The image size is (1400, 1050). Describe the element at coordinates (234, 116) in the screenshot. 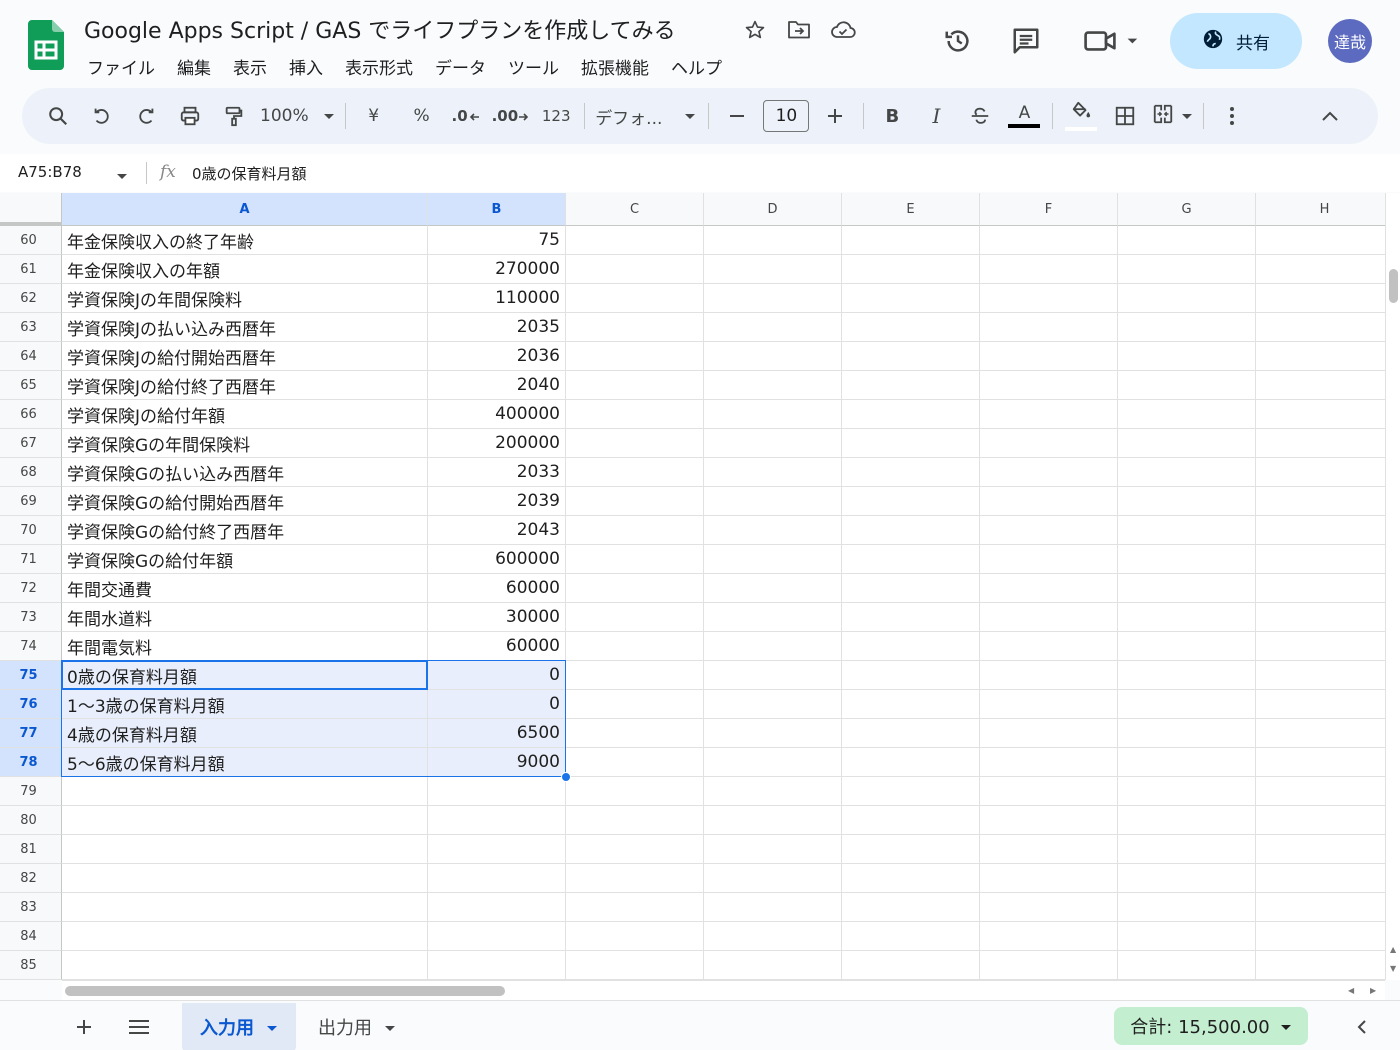

I see `paint-format-icon` at that location.